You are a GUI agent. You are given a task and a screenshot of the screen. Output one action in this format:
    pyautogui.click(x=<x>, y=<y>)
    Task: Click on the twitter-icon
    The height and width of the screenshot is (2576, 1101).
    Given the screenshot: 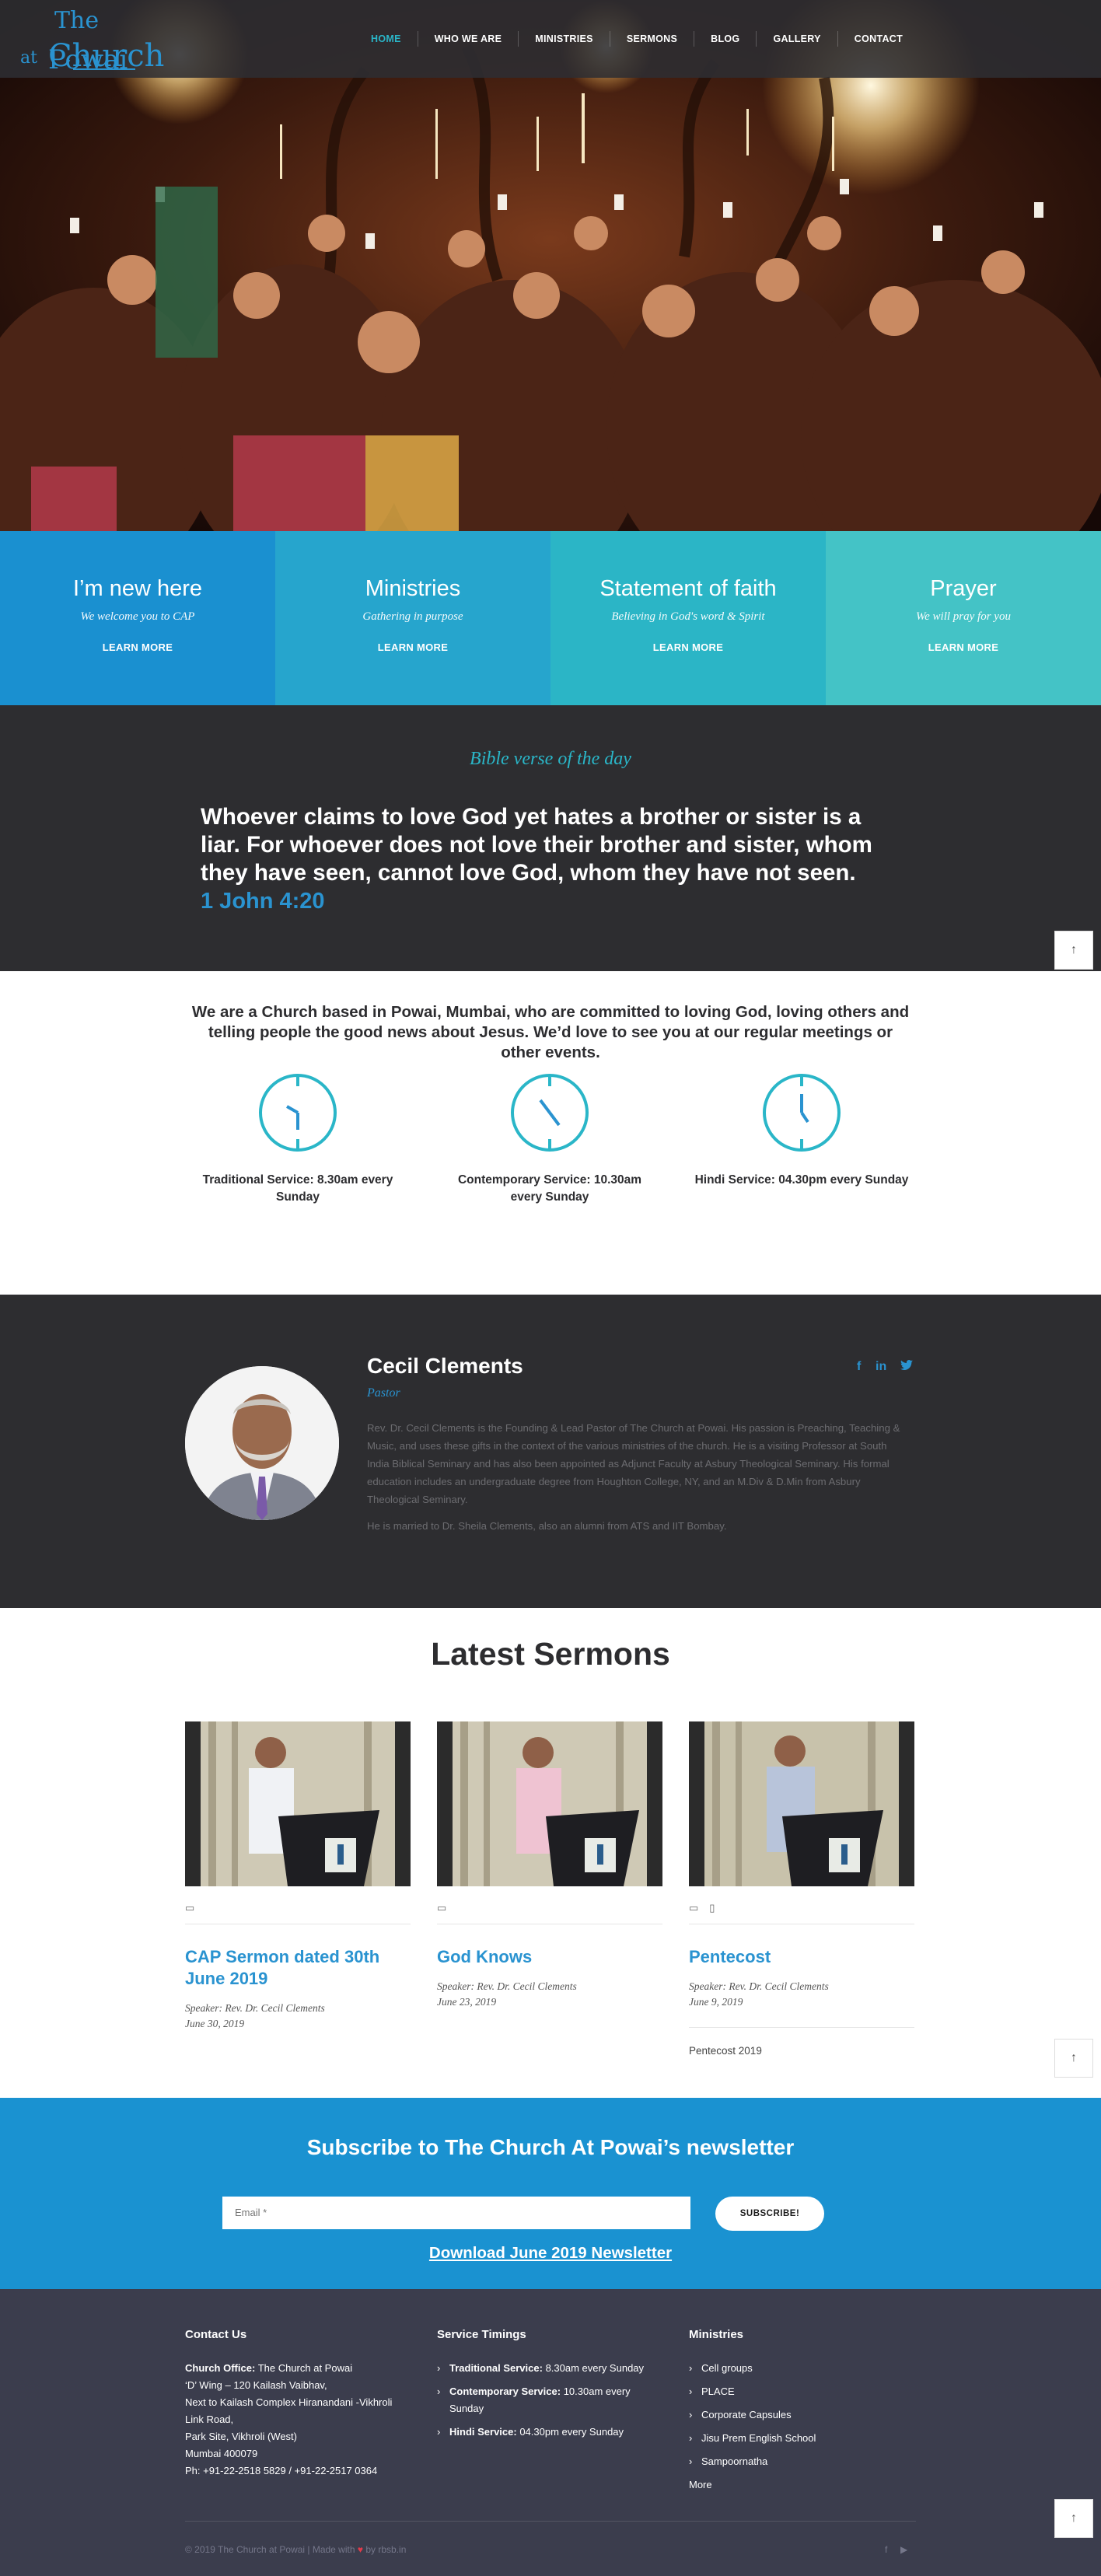 What is the action you would take?
    pyautogui.click(x=906, y=1367)
    